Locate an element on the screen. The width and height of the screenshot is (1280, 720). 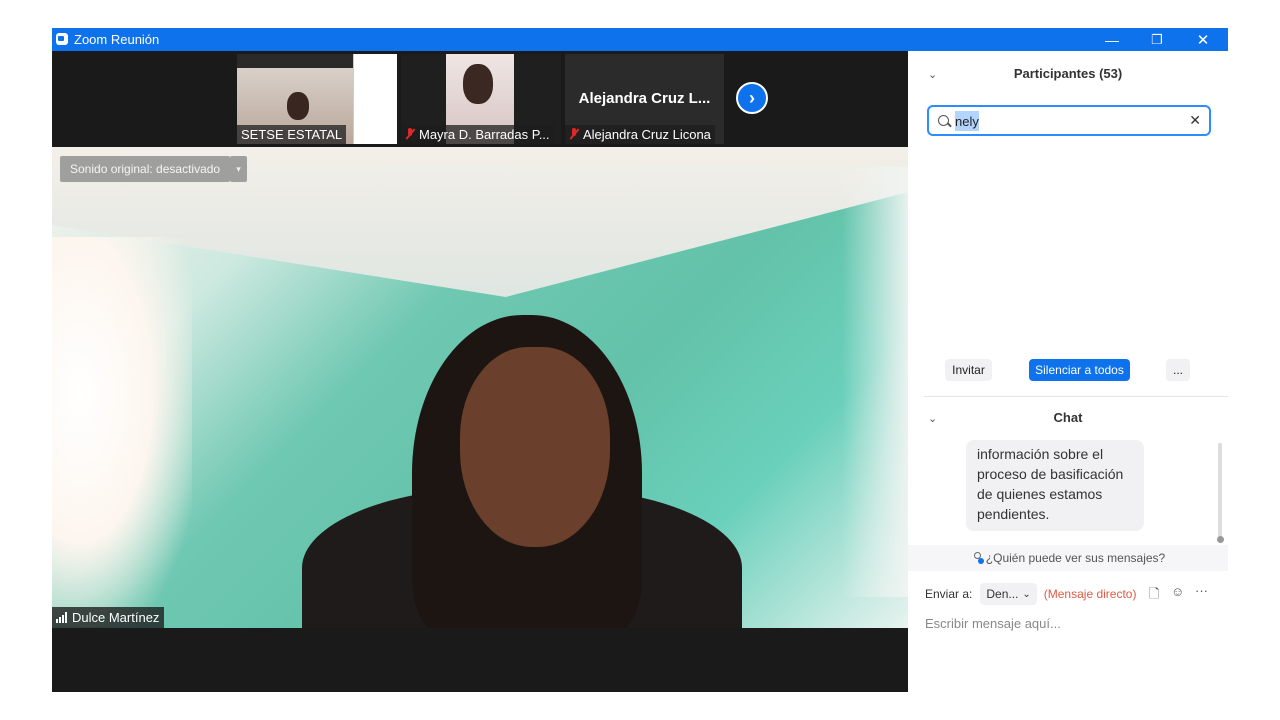
more-chat-options-icon: ··· is located at coordinates (1201, 590).